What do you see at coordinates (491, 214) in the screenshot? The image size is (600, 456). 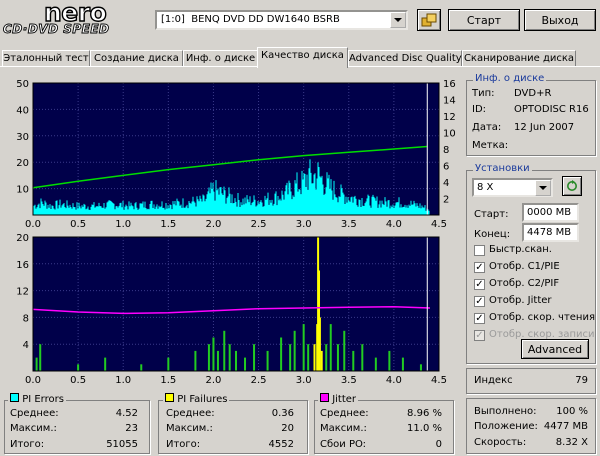 I see `start-label: Старт:` at bounding box center [491, 214].